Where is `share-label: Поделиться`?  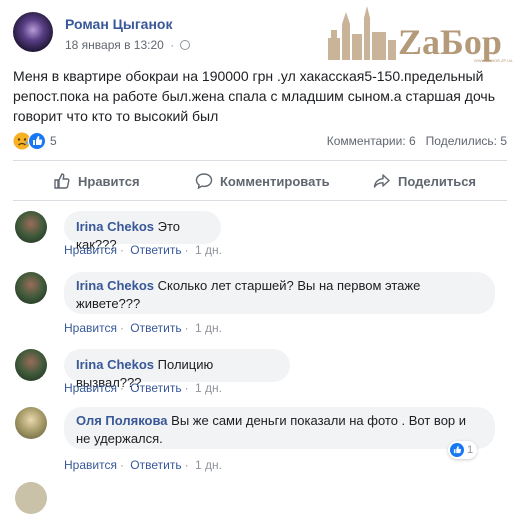 share-label: Поделиться is located at coordinates (437, 181).